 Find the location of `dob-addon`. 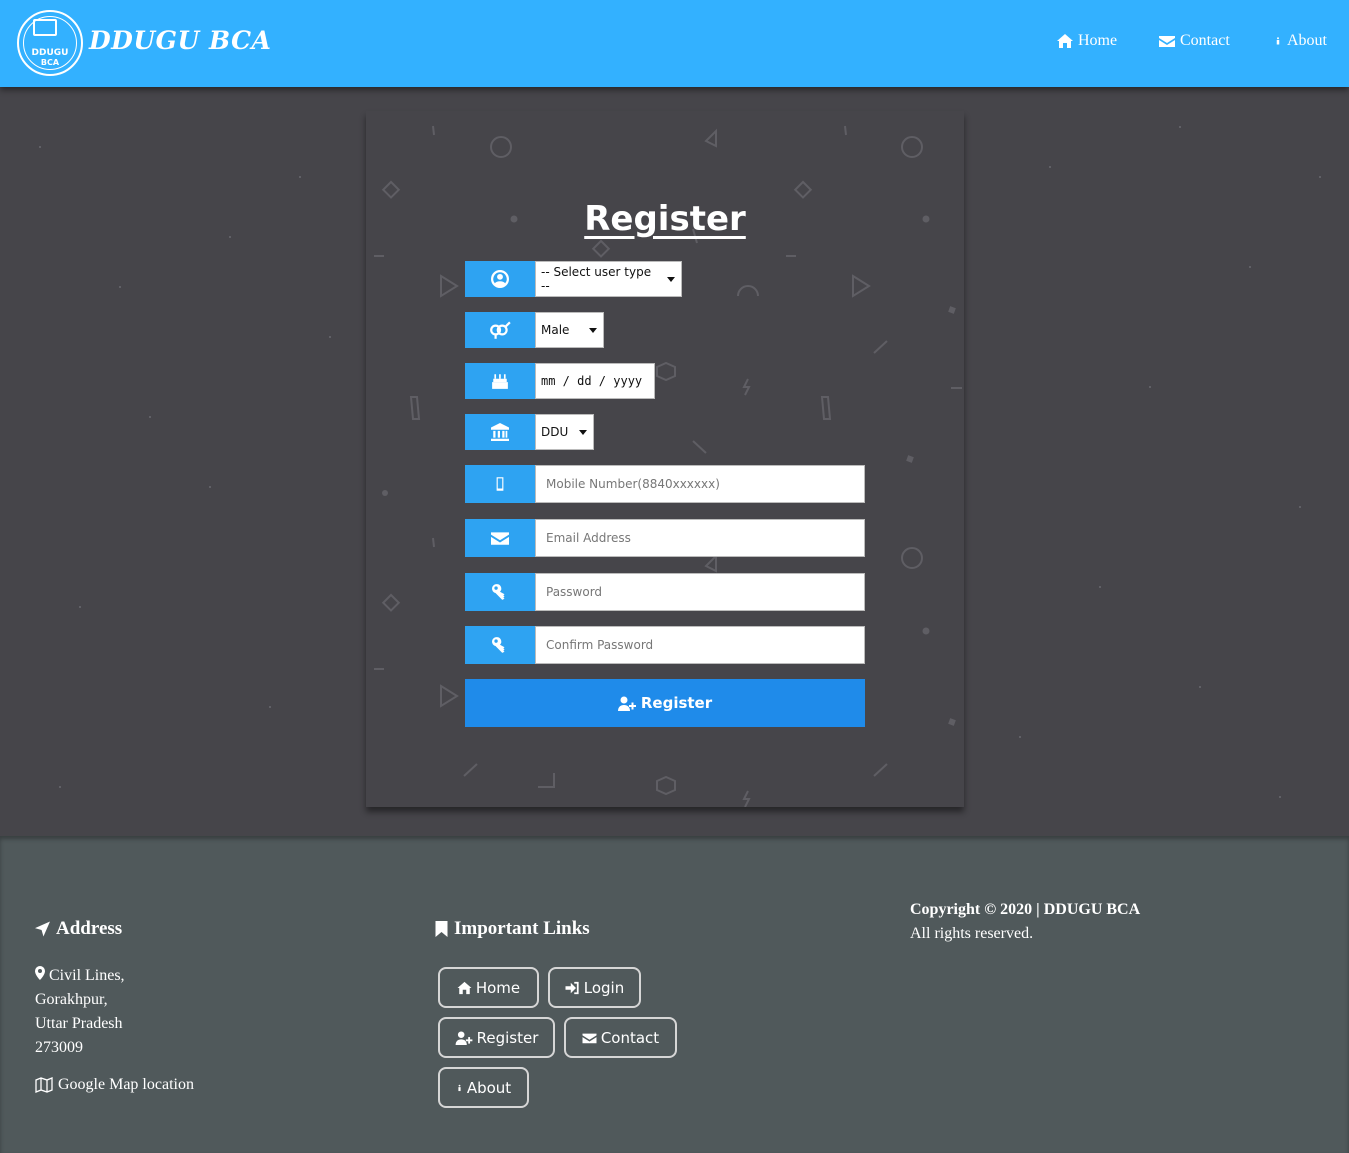

dob-addon is located at coordinates (500, 381).